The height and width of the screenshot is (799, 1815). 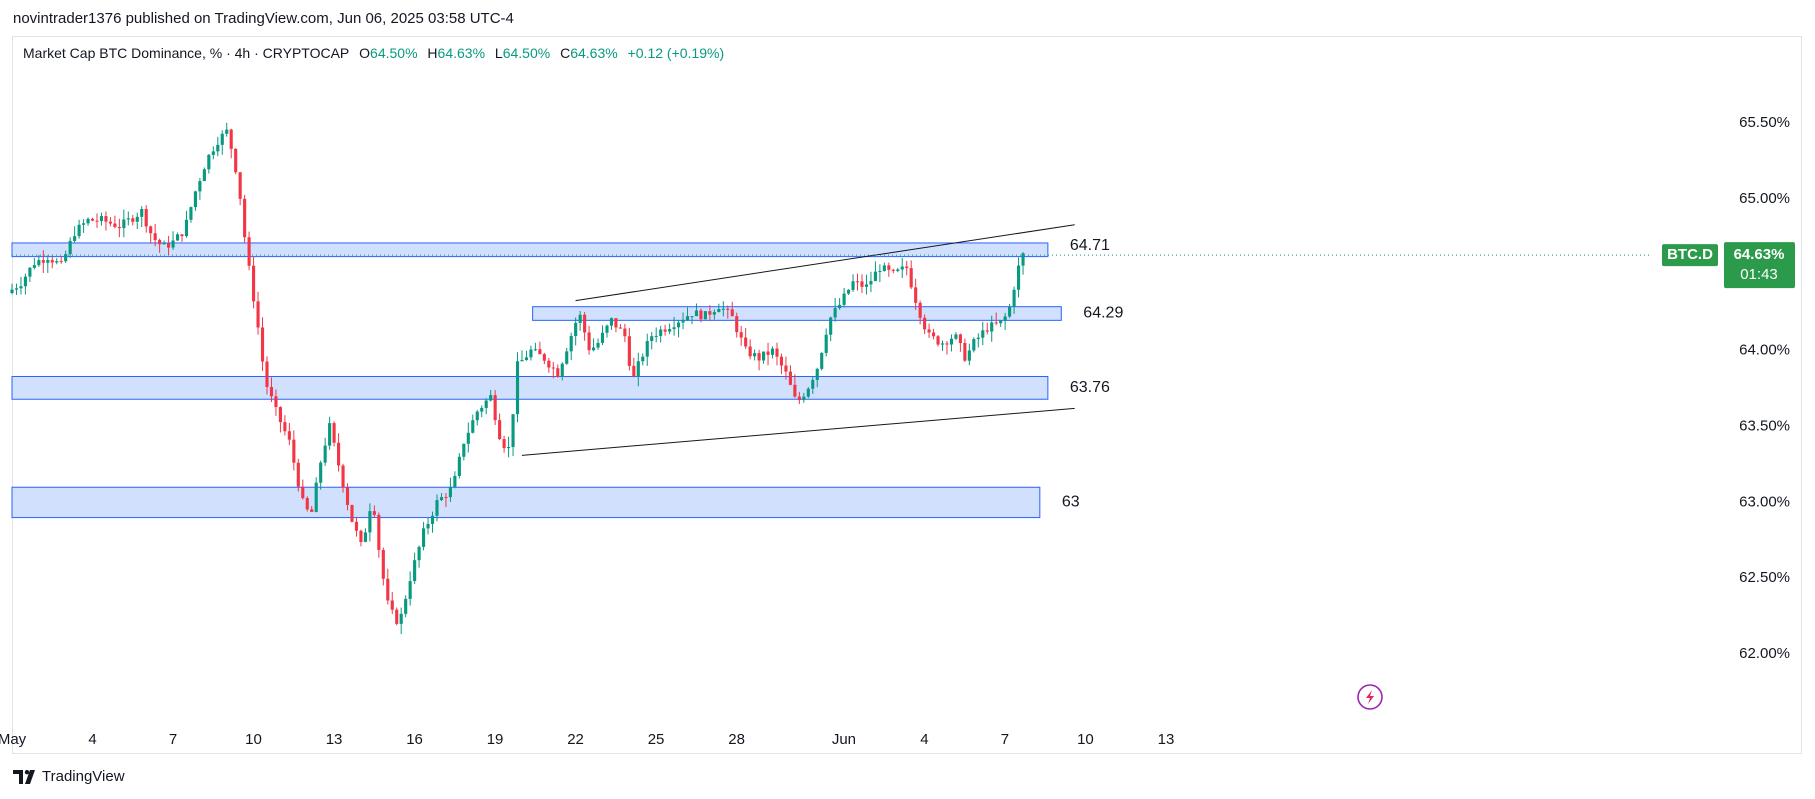 I want to click on x-tick-label: 13, so click(x=1166, y=739).